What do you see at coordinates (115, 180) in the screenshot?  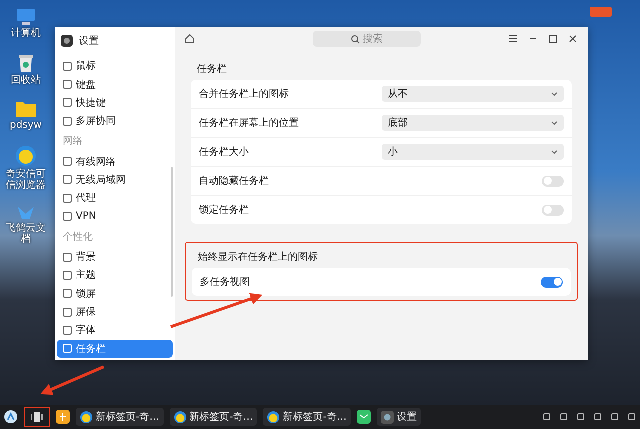 I see `sidebar-item: 无线局域网` at bounding box center [115, 180].